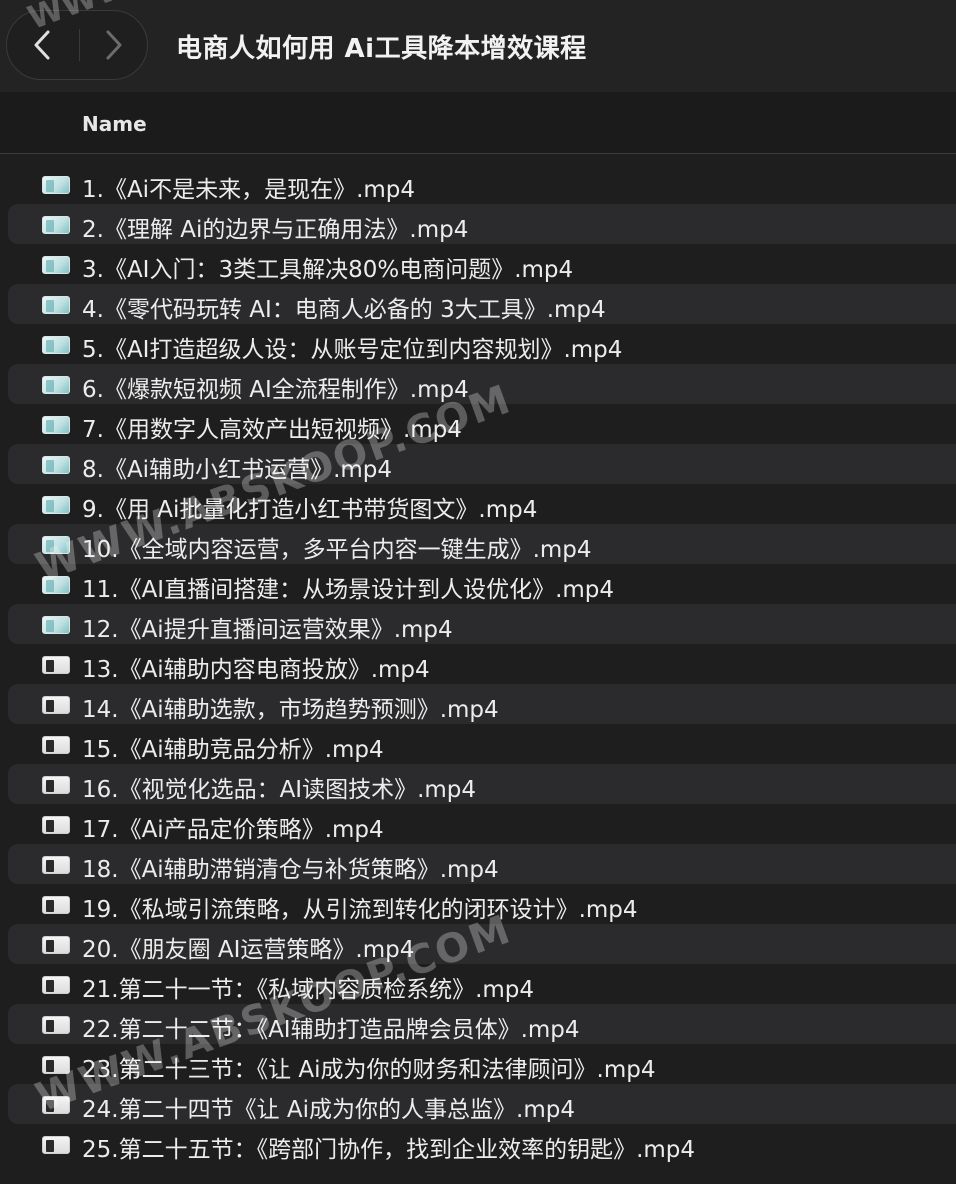  What do you see at coordinates (482, 664) in the screenshot?
I see `file-row: 13.《Ai辅助内容电商投放》.mp4` at bounding box center [482, 664].